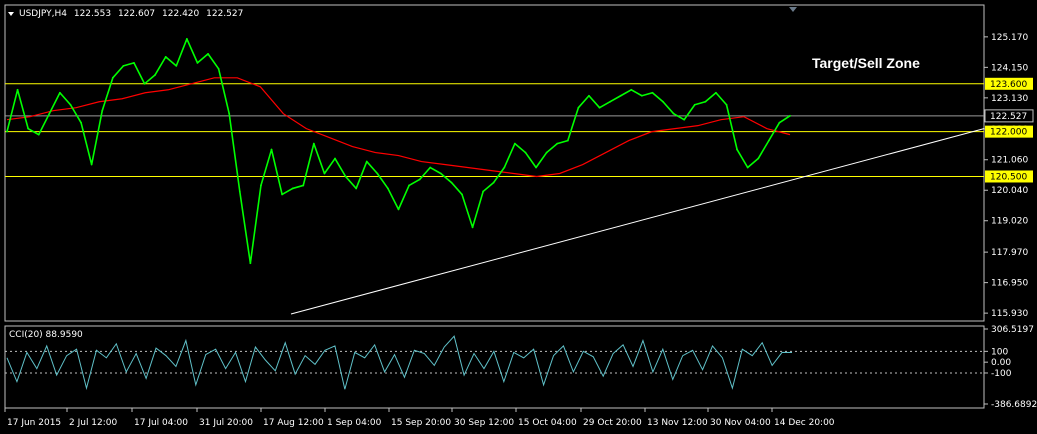 The image size is (1037, 434). I want to click on y-tick-label: 124.150, so click(1009, 68).